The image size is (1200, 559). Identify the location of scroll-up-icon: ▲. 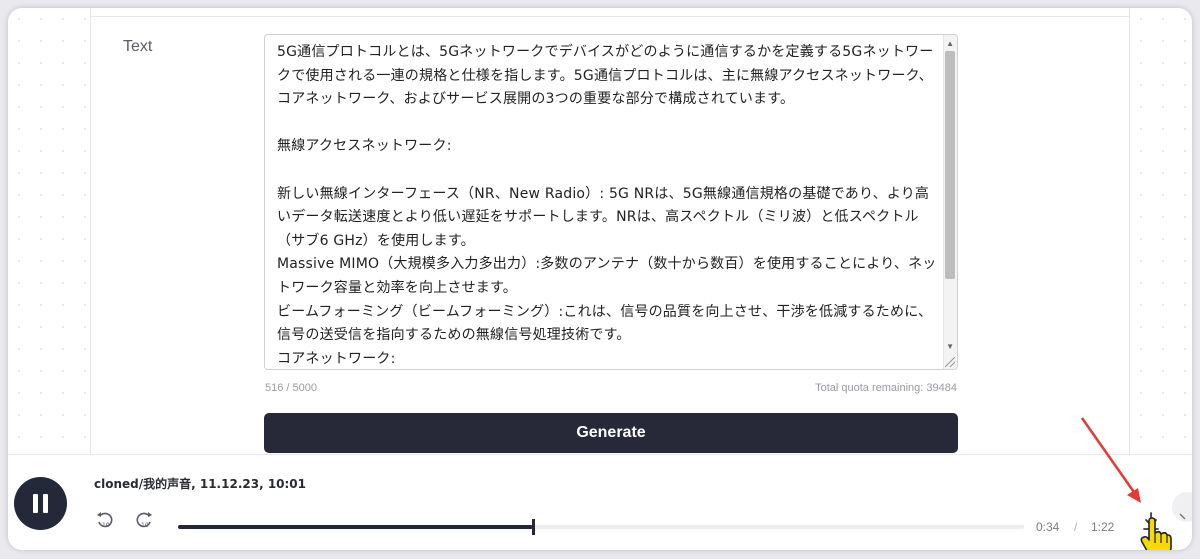
(950, 43).